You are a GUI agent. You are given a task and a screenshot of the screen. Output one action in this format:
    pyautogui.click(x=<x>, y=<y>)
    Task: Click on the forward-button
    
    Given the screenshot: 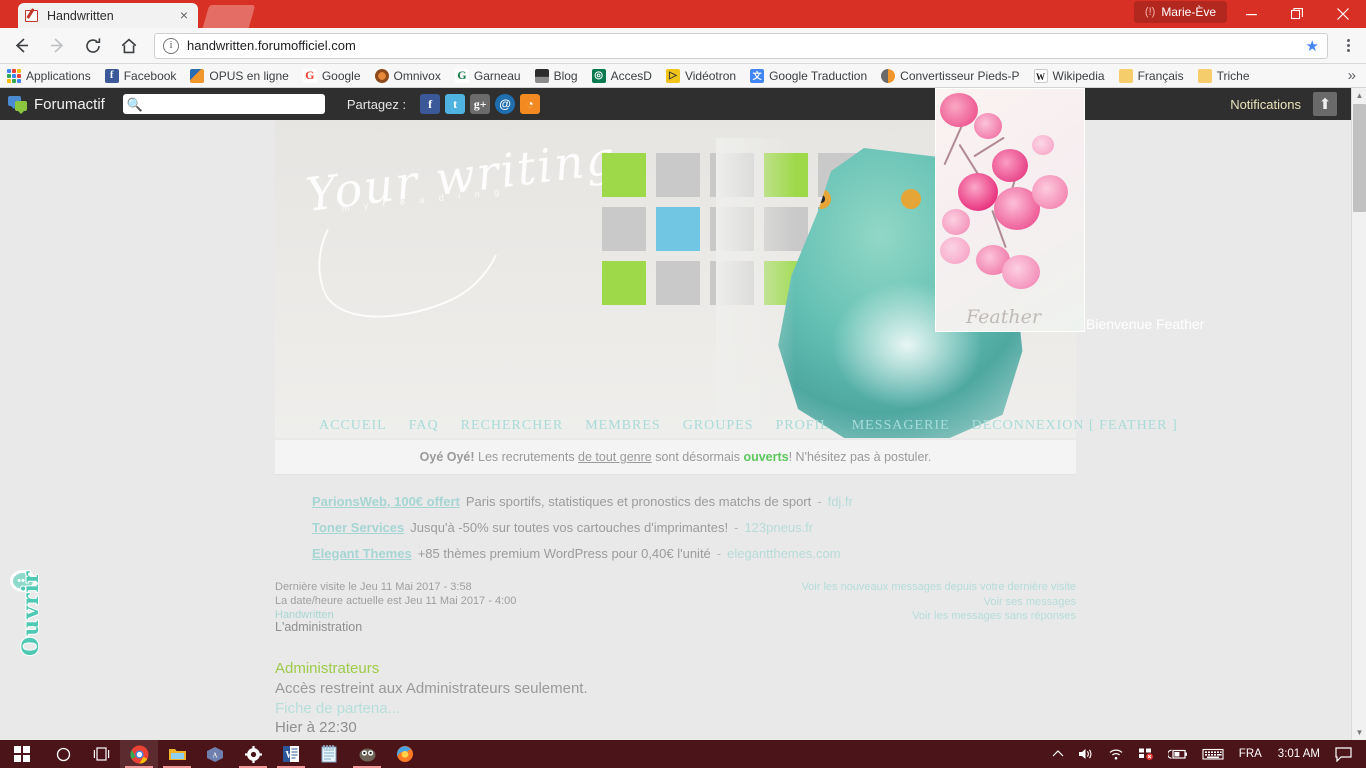 What is the action you would take?
    pyautogui.click(x=57, y=46)
    